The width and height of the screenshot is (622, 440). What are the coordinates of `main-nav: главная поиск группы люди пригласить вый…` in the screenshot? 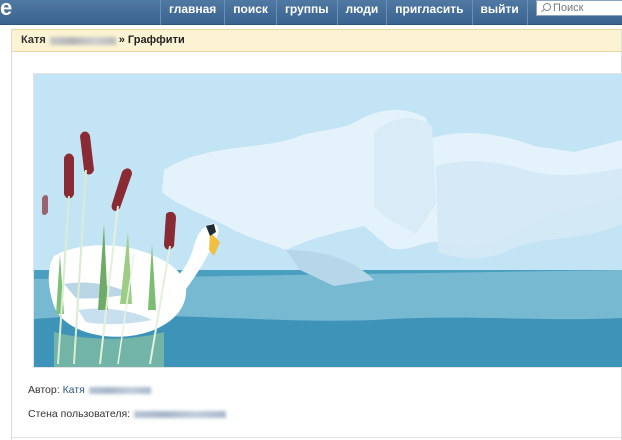 It's located at (344, 12).